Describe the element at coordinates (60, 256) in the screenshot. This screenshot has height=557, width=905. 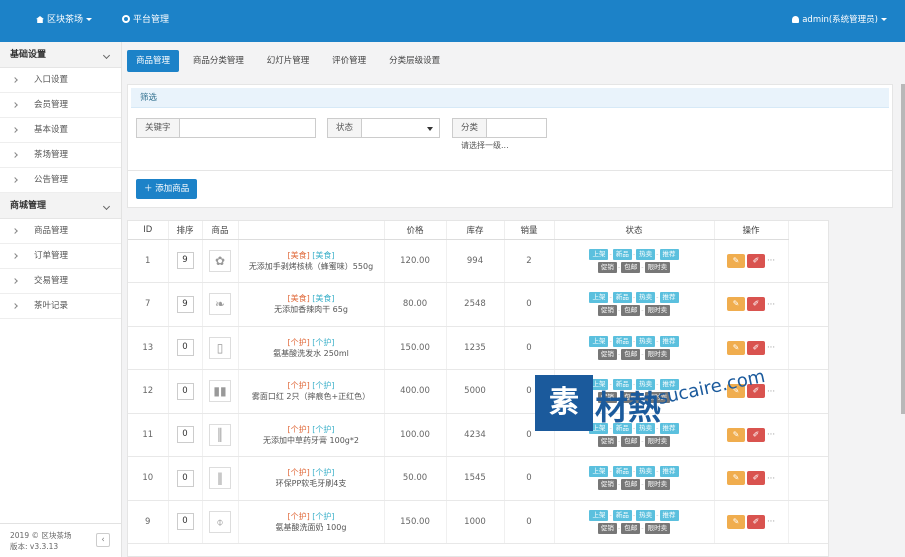
I see `sidebar-item-orders: 订单管理` at that location.